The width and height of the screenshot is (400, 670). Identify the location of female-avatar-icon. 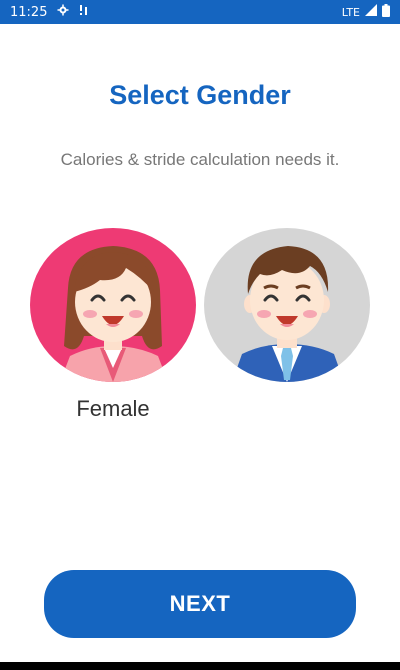
(114, 314).